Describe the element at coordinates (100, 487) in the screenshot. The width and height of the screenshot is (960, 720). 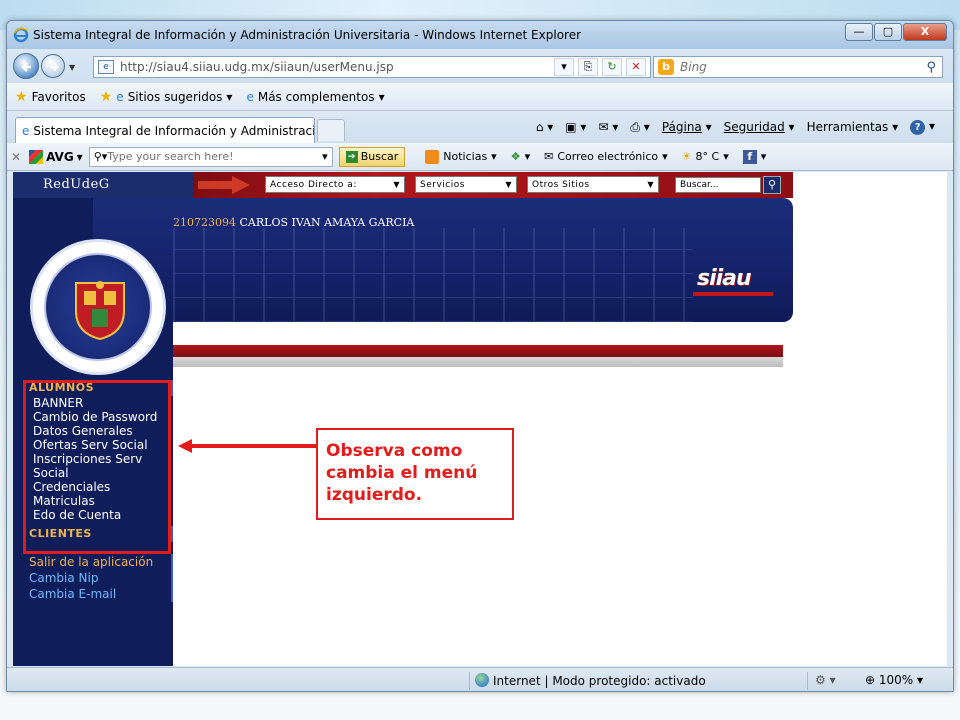
I see `menu-item-credenciales: Credenciales` at that location.